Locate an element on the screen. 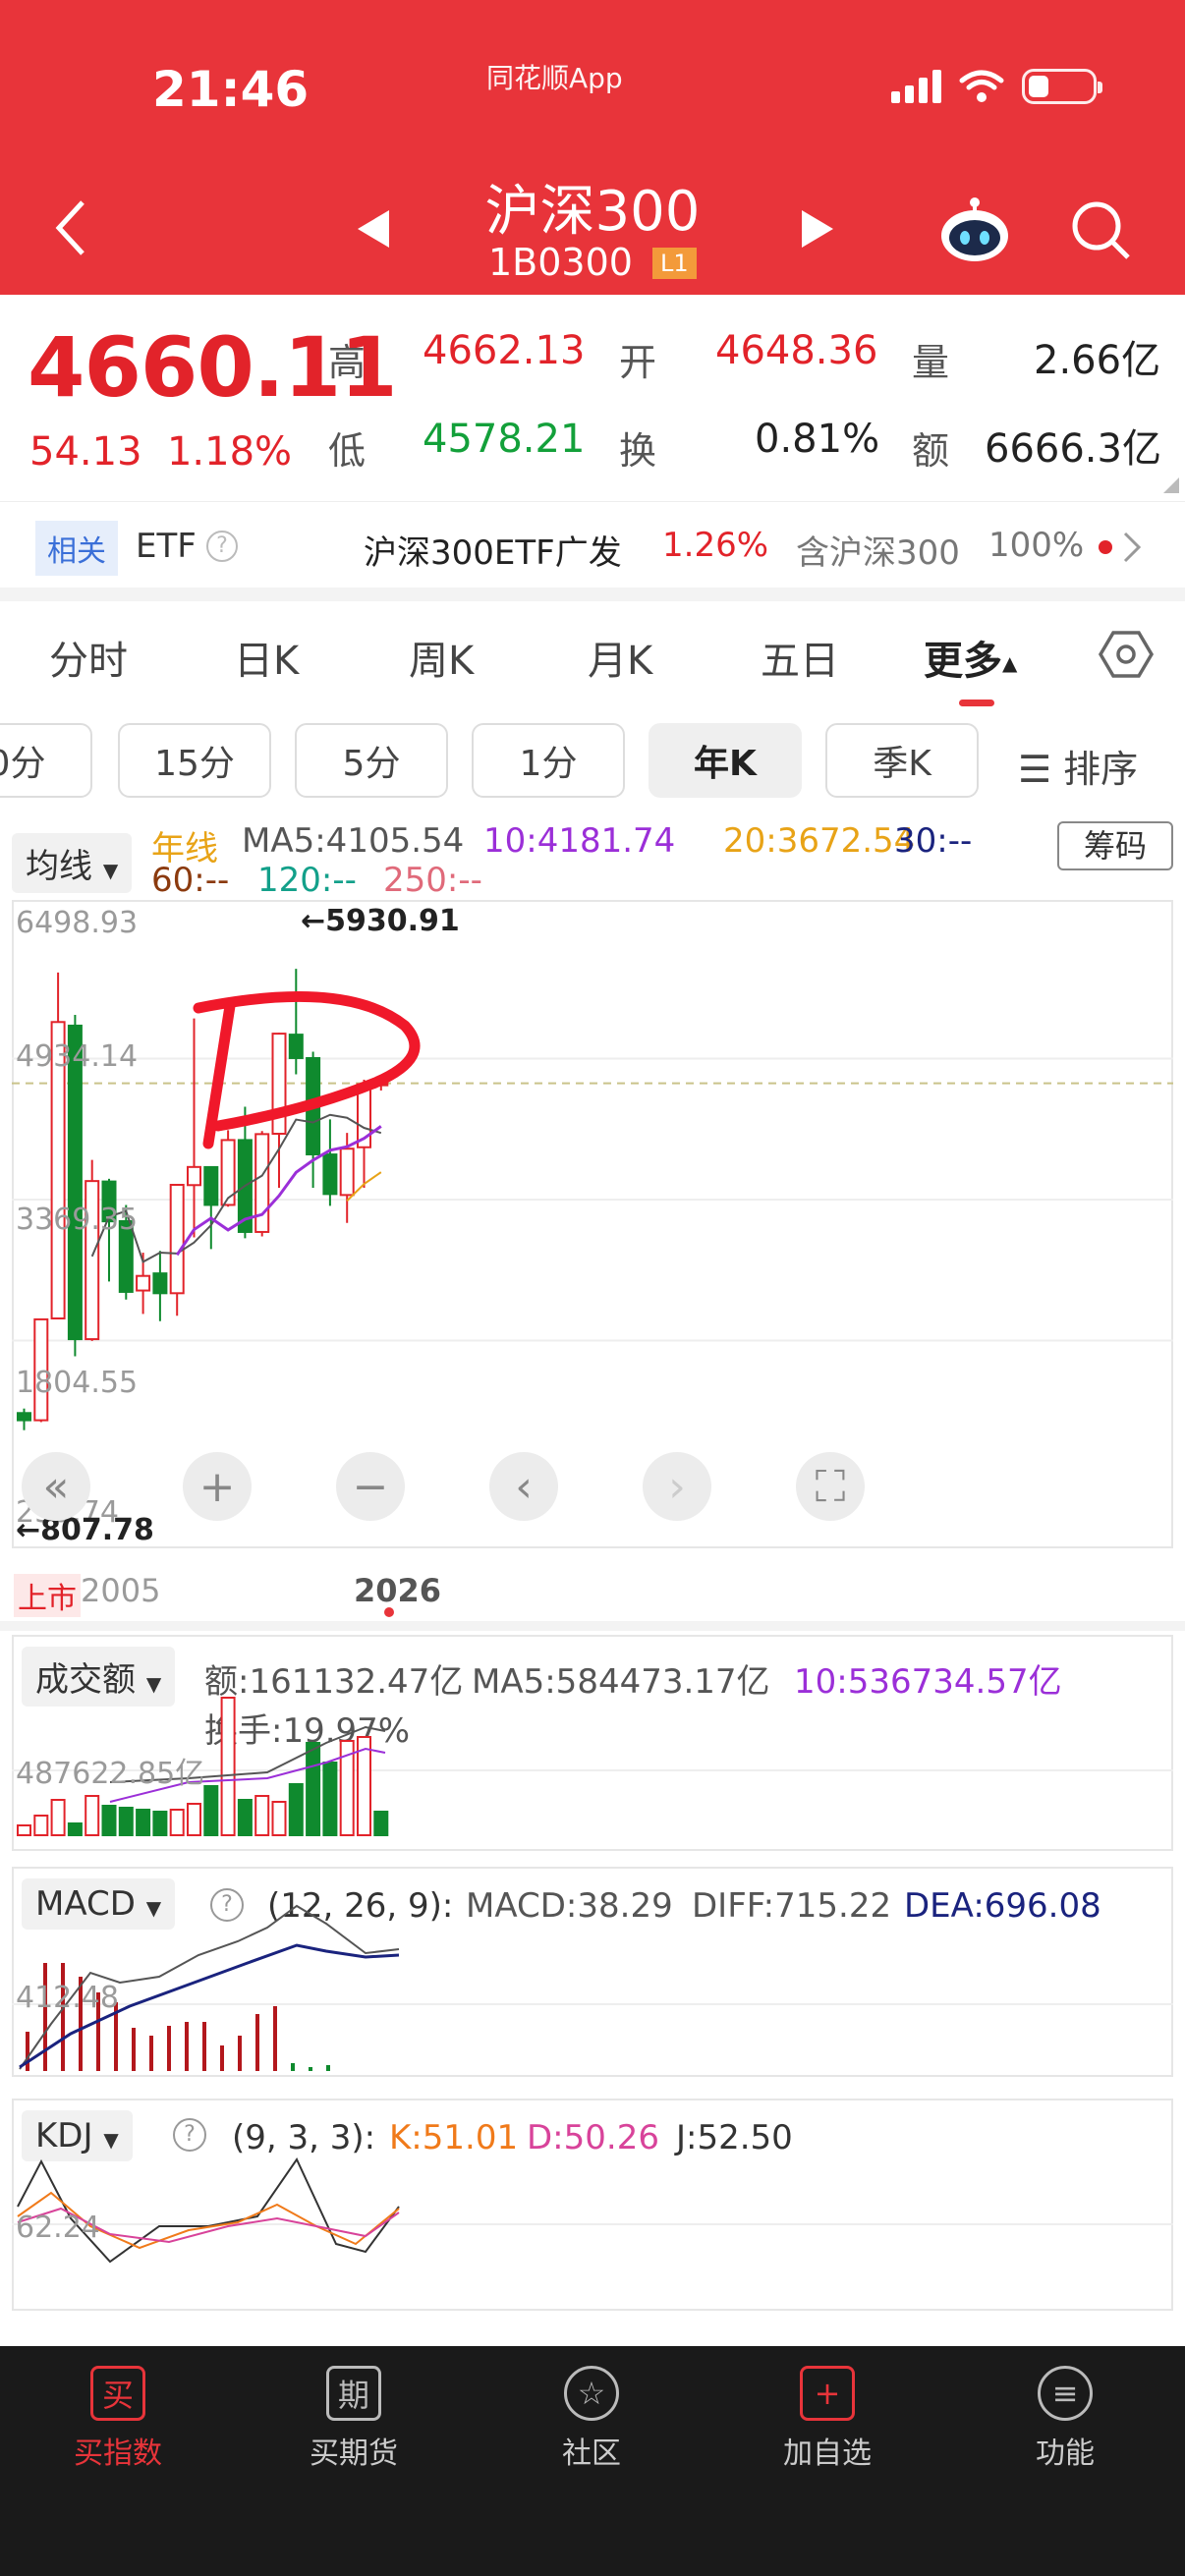 This screenshot has width=1185, height=2576. clock: 21:46 is located at coordinates (231, 89).